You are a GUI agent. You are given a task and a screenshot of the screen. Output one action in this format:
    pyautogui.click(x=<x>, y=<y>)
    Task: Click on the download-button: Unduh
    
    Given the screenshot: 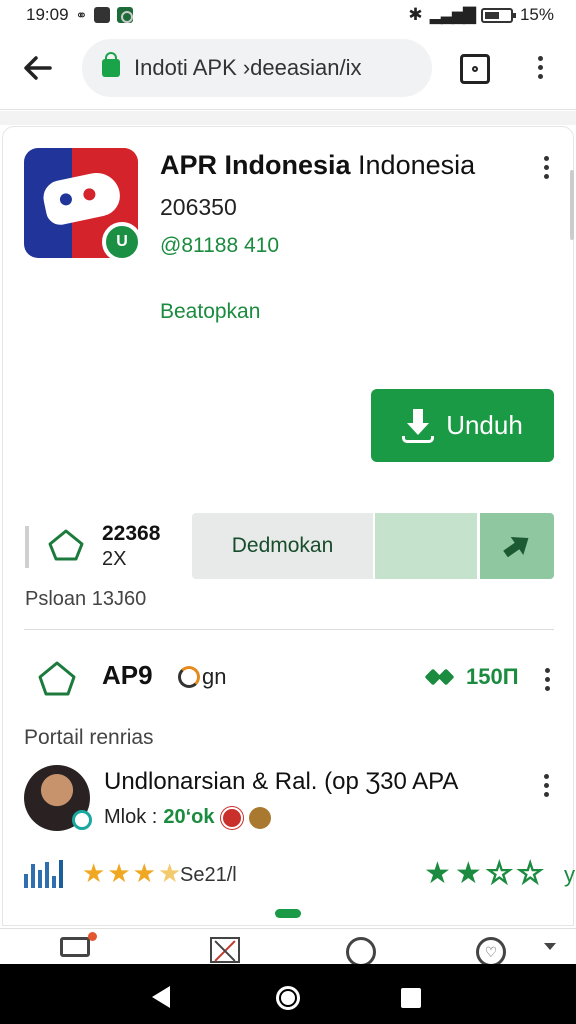 What is the action you would take?
    pyautogui.click(x=462, y=425)
    